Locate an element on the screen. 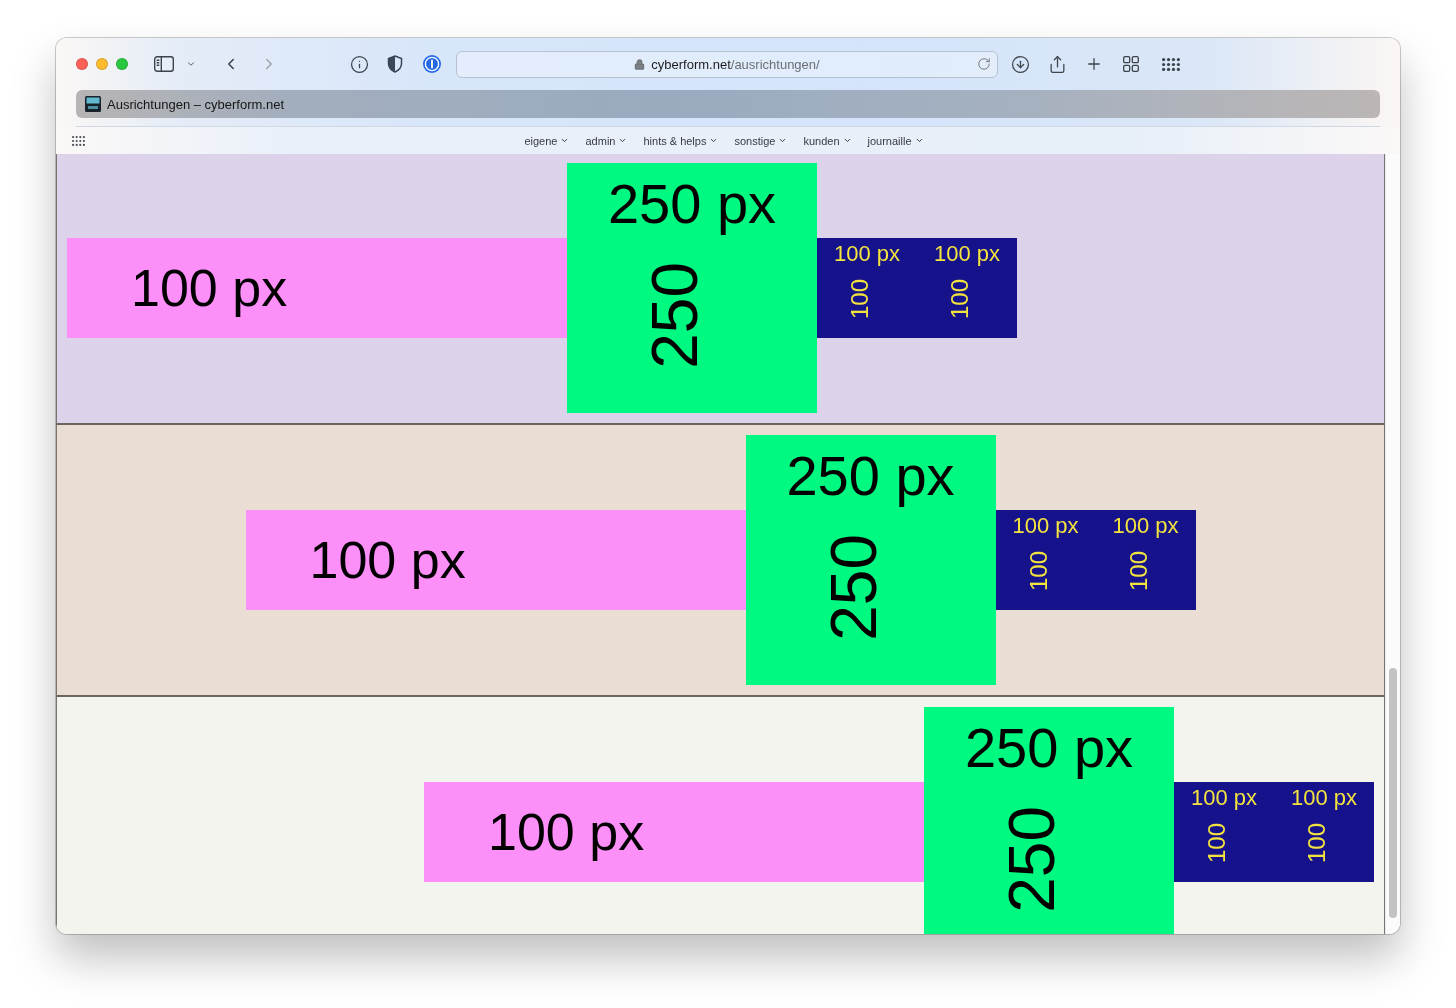  bookmark-menu: sonstige is located at coordinates (761, 140).